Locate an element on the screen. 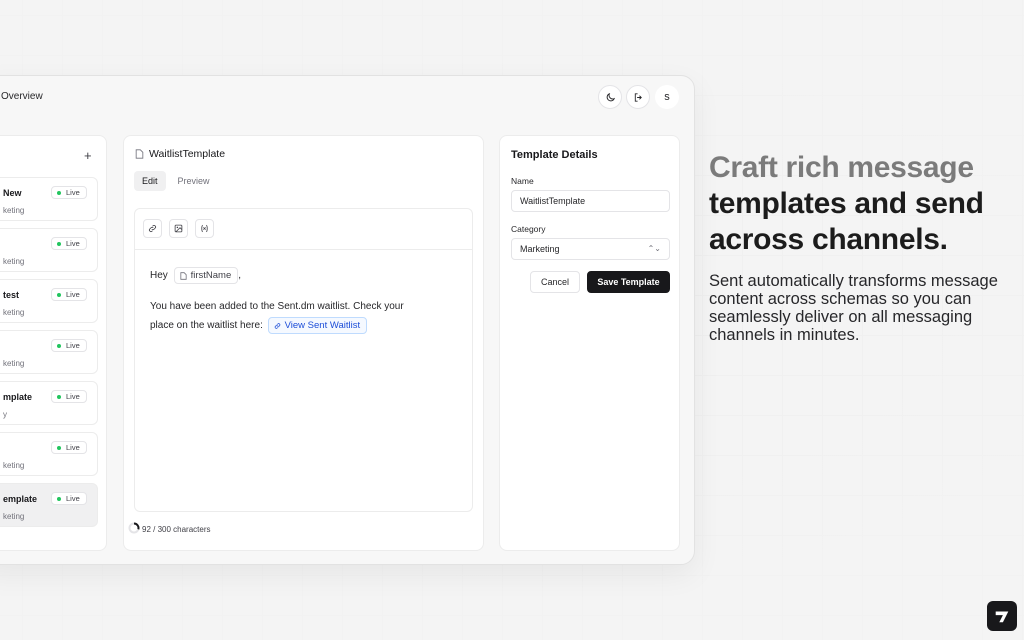  category-label: Category is located at coordinates (528, 229).